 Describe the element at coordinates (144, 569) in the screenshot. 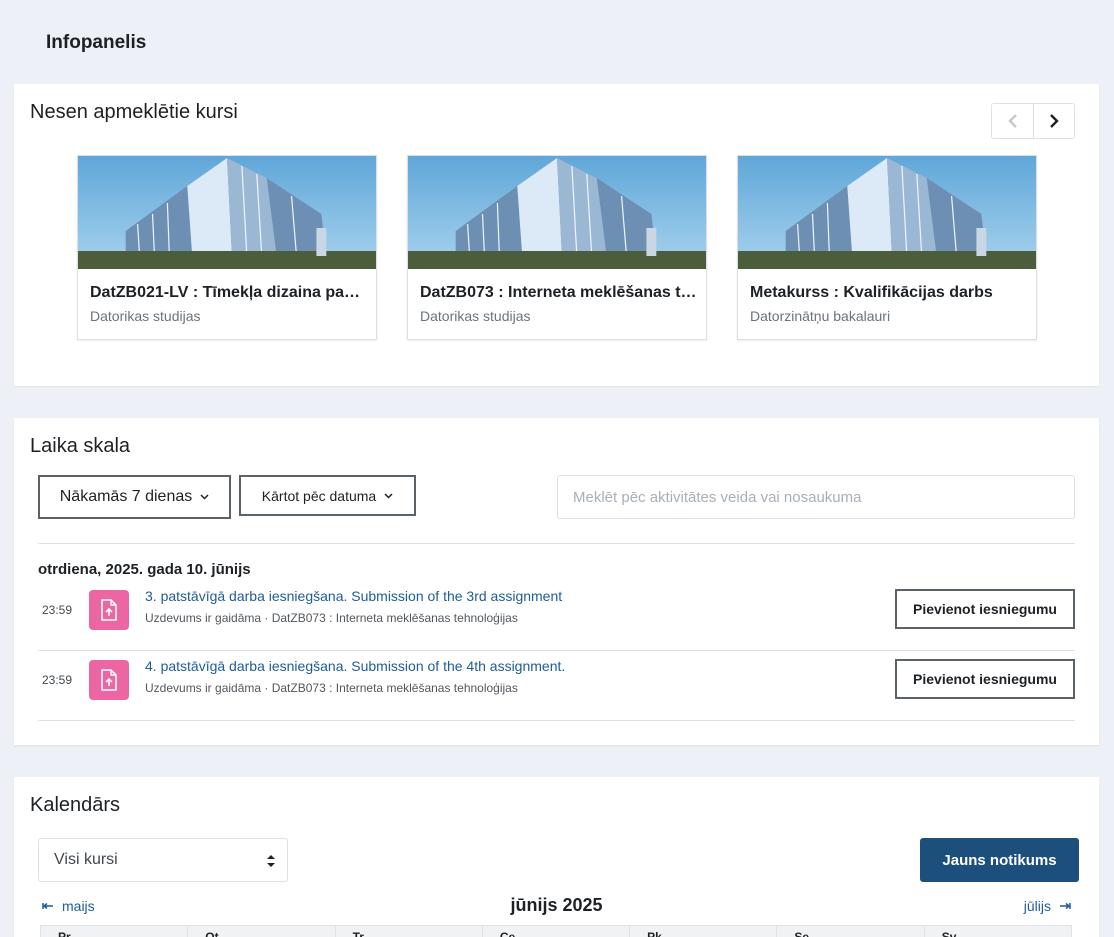

I see `date-heading: otrdiena, 2025. gada 10. jūnijs` at that location.